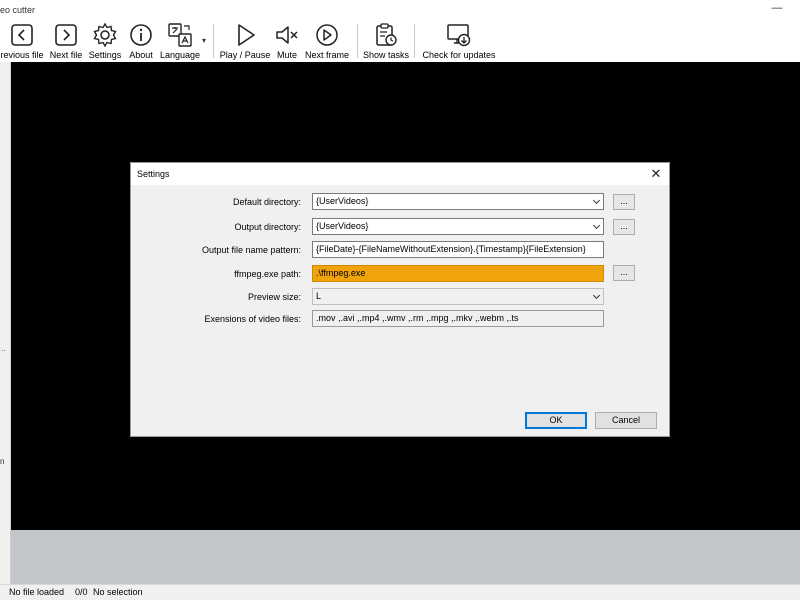 Image resolution: width=800 pixels, height=600 pixels. What do you see at coordinates (327, 35) in the screenshot?
I see `next-frame-icon` at bounding box center [327, 35].